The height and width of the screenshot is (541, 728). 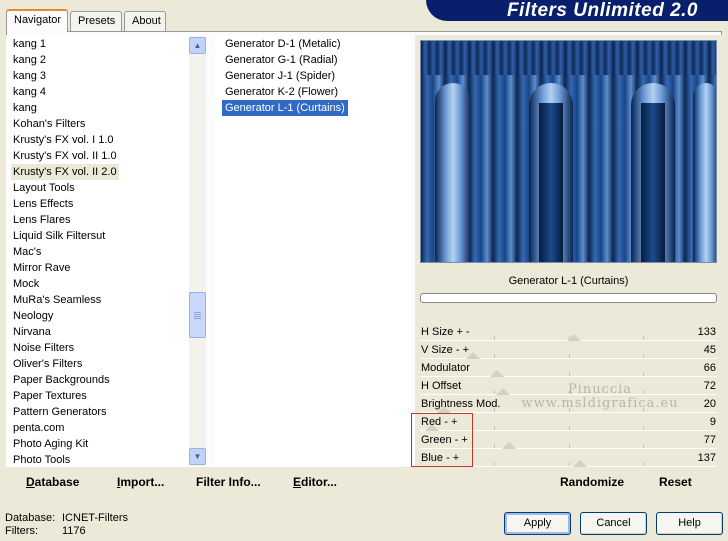 What do you see at coordinates (281, 60) in the screenshot?
I see `filter-item: Generator G-1 (Radial)` at bounding box center [281, 60].